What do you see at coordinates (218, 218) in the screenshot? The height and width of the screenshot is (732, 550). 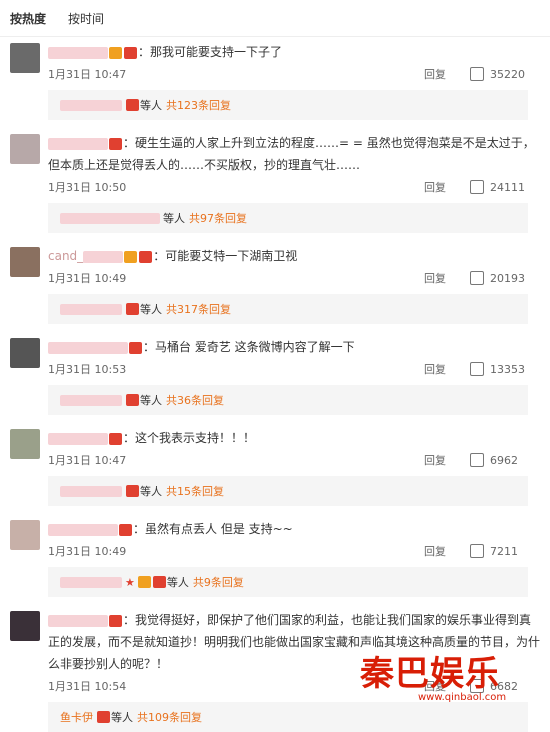 I see `sub-reply-count-link: 共97条回复` at bounding box center [218, 218].